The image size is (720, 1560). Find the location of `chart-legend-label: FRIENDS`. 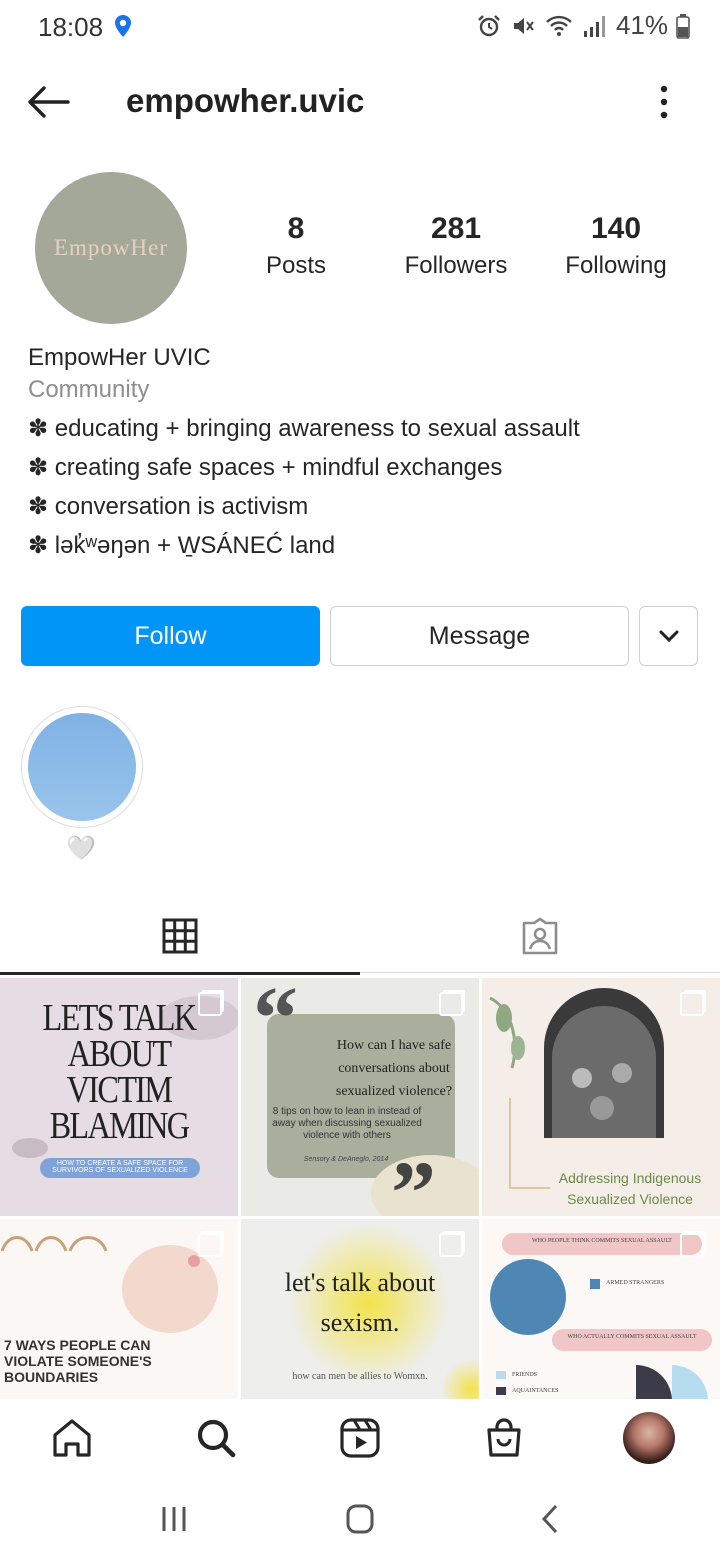

chart-legend-label: FRIENDS is located at coordinates (525, 1375).